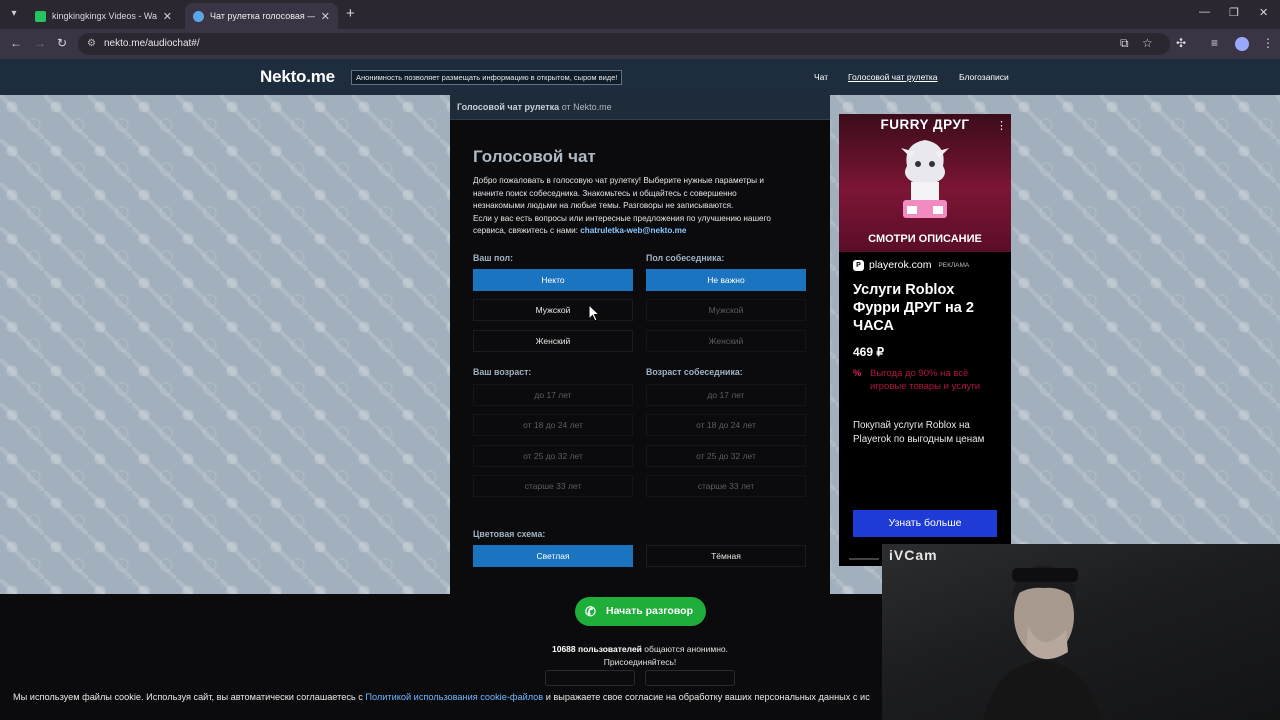  I want to click on ad-cta-button: Узнать больше, so click(925, 523).